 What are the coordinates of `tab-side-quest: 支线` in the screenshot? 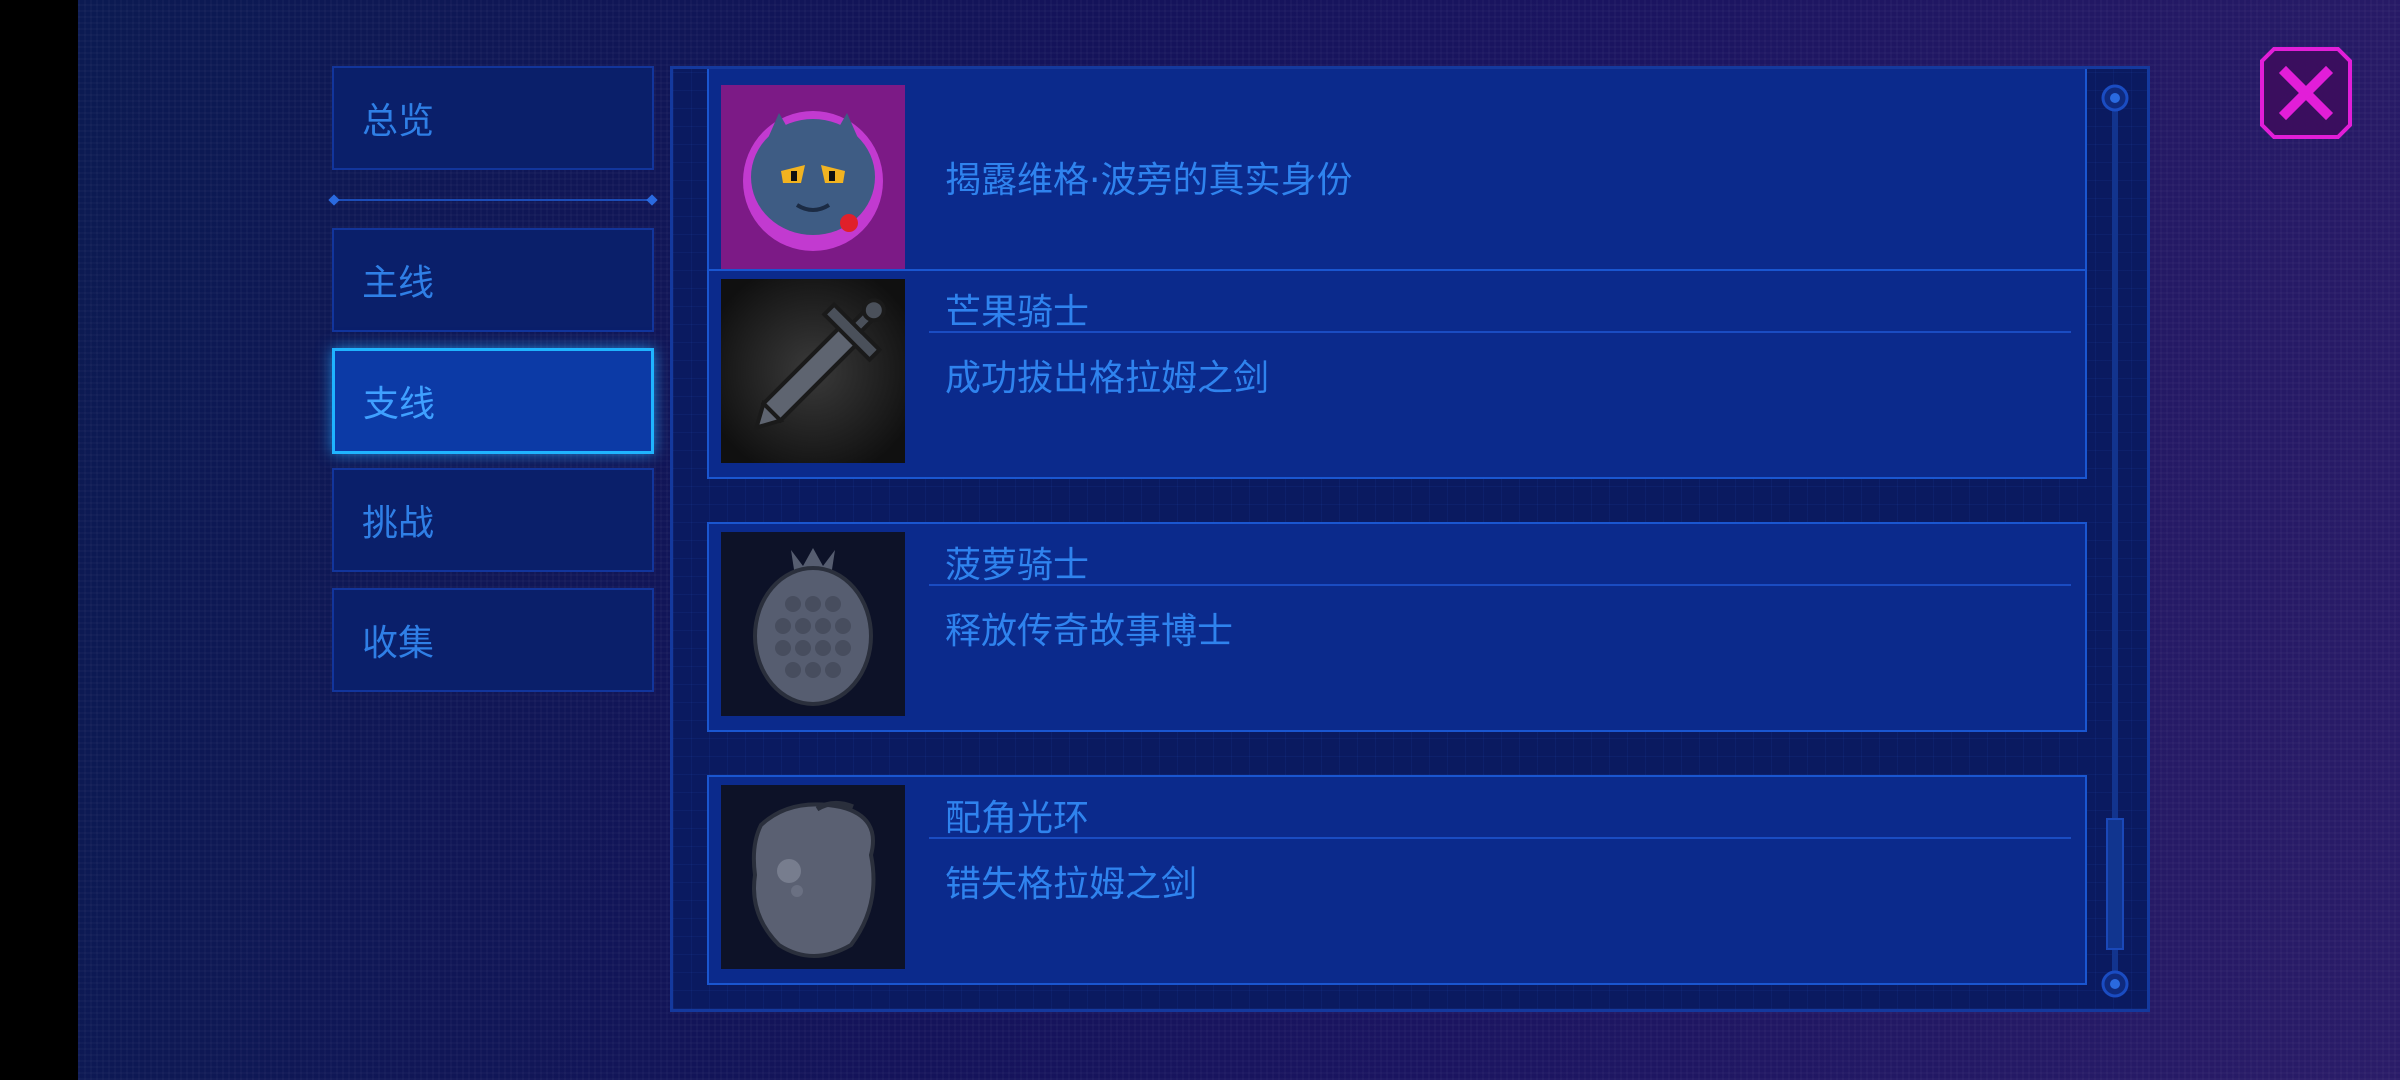 It's located at (493, 401).